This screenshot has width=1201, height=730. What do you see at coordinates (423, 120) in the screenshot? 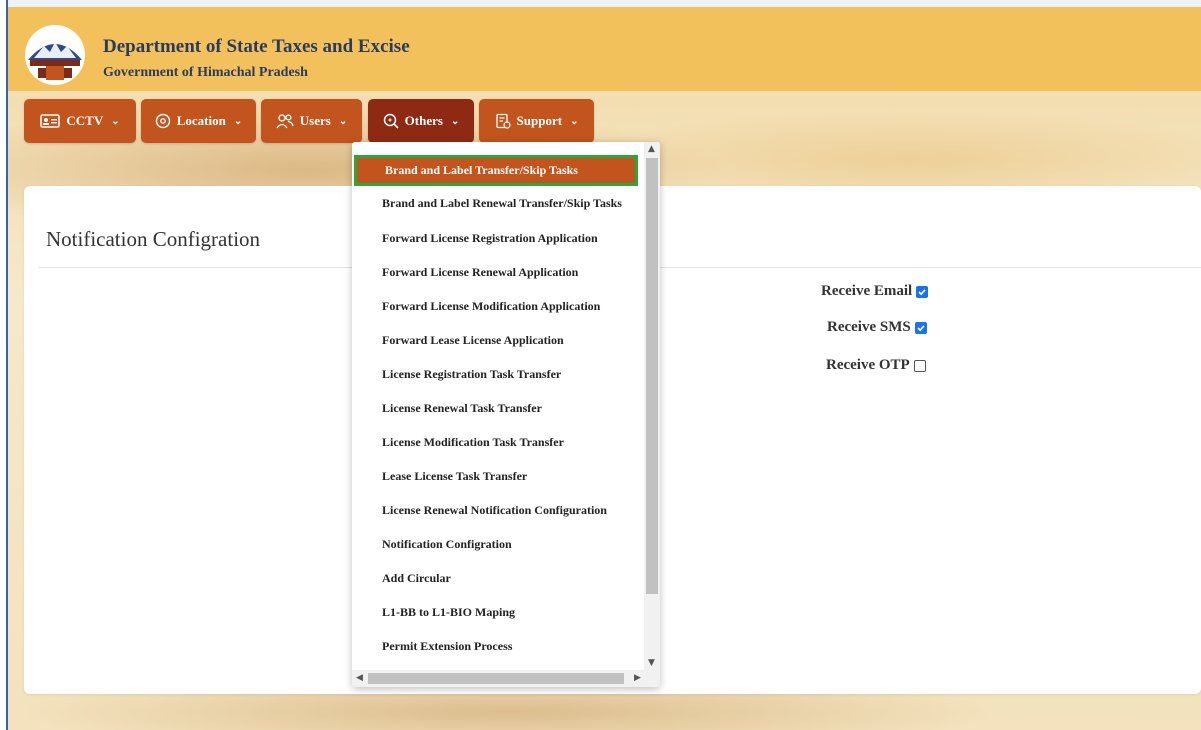
I see `nav-others-label: Others` at bounding box center [423, 120].